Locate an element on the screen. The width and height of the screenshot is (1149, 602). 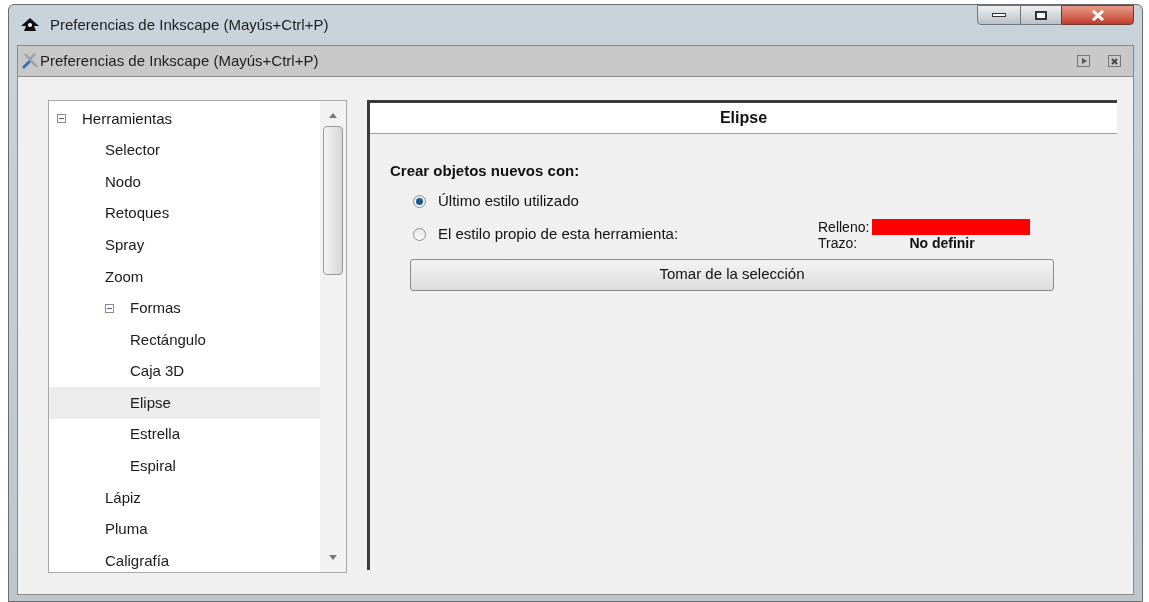
section-heading: Crear objetos nuevos con: is located at coordinates (485, 171).